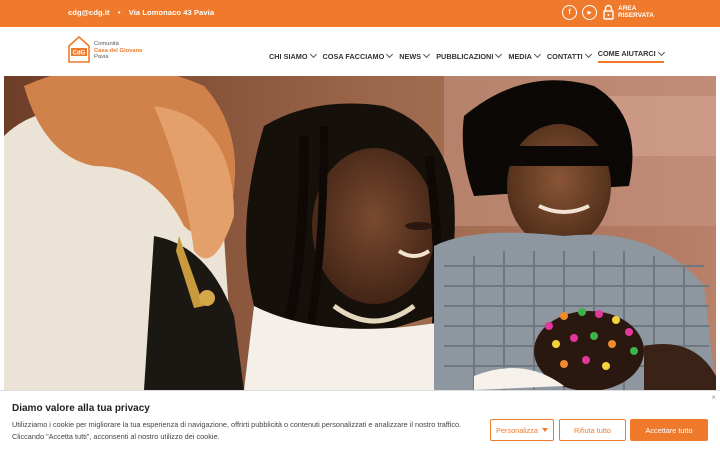 The height and width of the screenshot is (450, 720). What do you see at coordinates (569, 56) in the screenshot?
I see `nav-contatti: CONTATTI` at bounding box center [569, 56].